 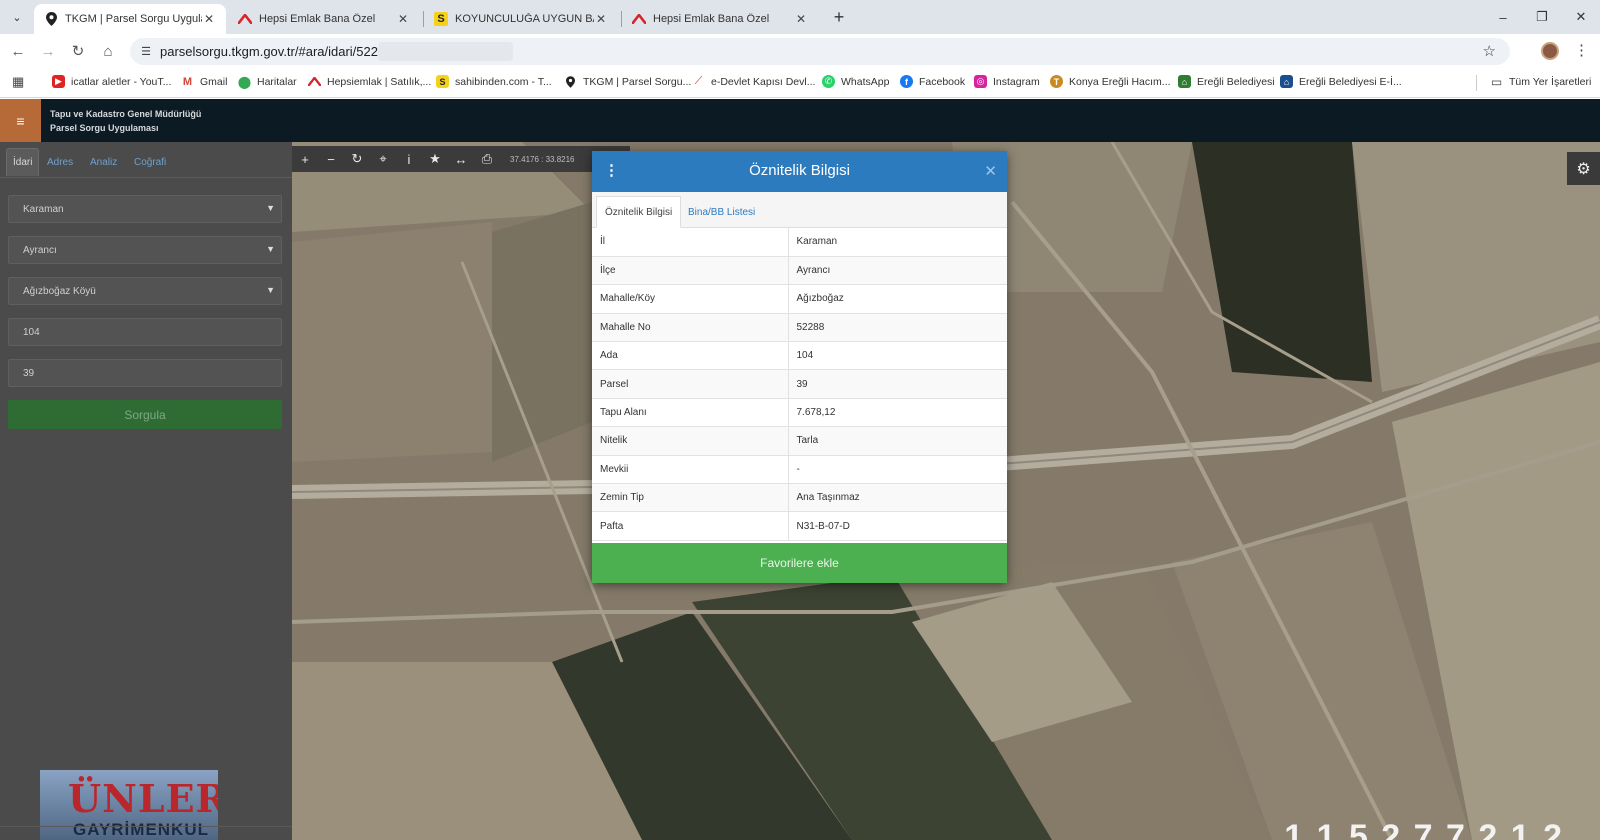 I want to click on bookmark-eregli: ⌂ Ereğli Belediyesi, so click(x=1226, y=81).